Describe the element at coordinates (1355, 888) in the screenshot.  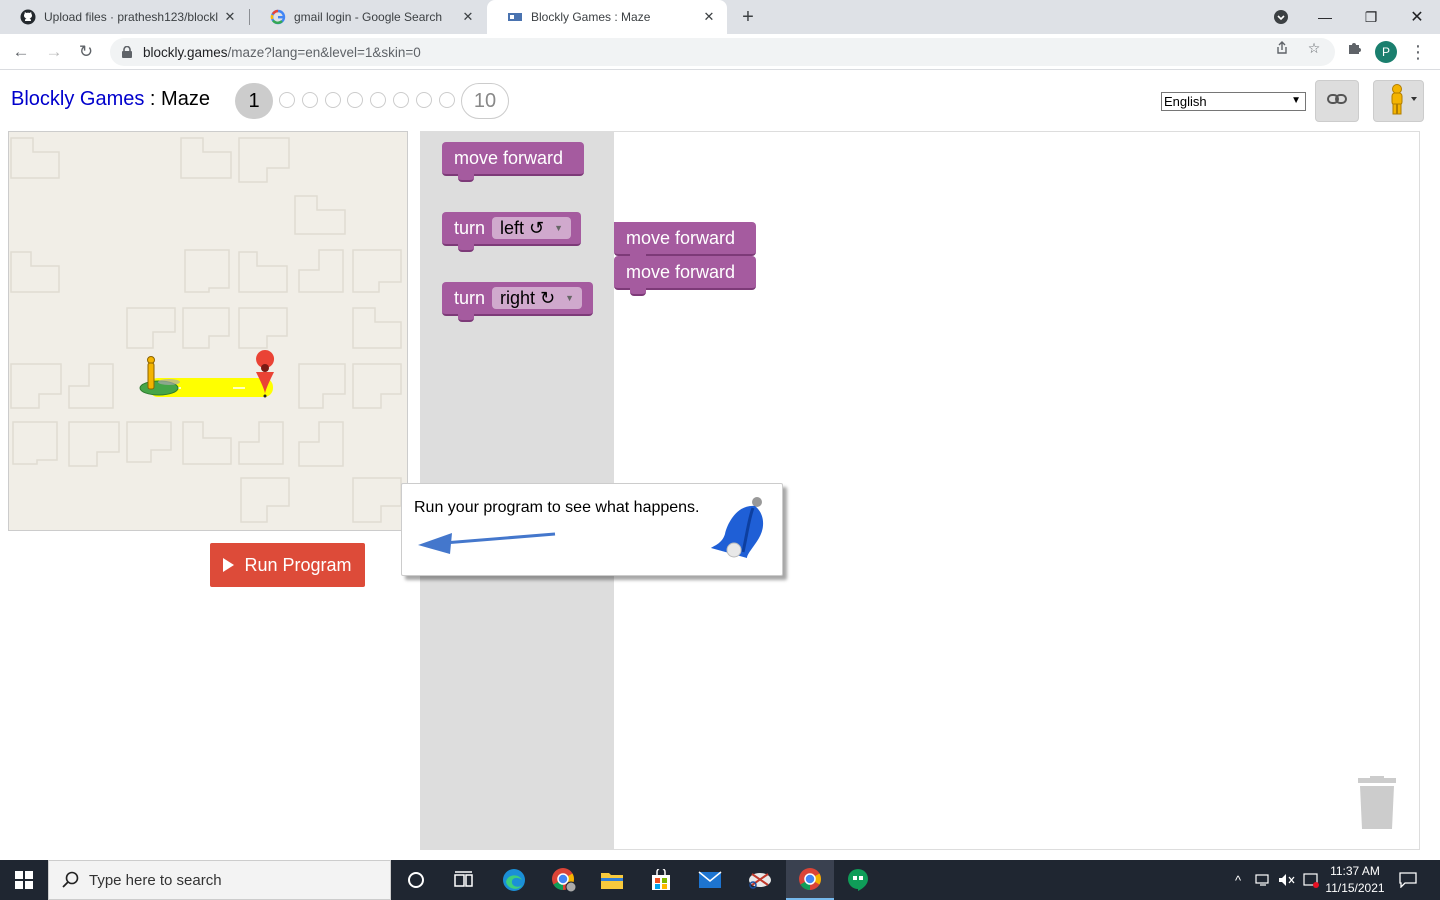
I see `clock-date: 11/15/2021` at that location.